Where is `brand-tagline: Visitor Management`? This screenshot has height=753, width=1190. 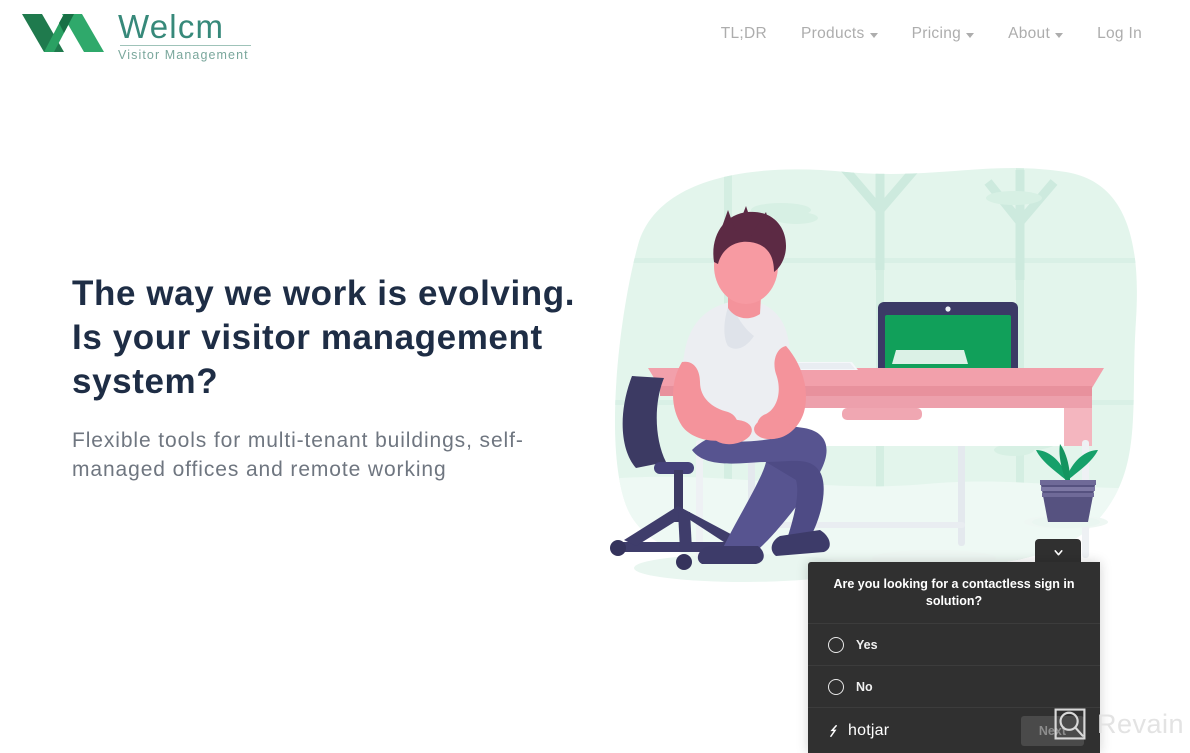 brand-tagline: Visitor Management is located at coordinates (183, 55).